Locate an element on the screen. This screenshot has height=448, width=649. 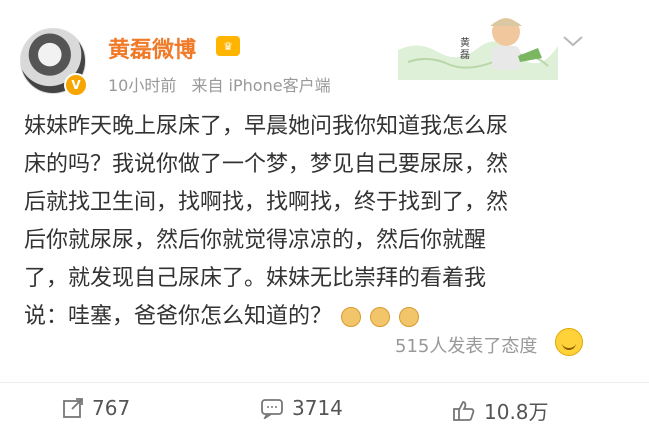
like-count: 10.8万 is located at coordinates (516, 412).